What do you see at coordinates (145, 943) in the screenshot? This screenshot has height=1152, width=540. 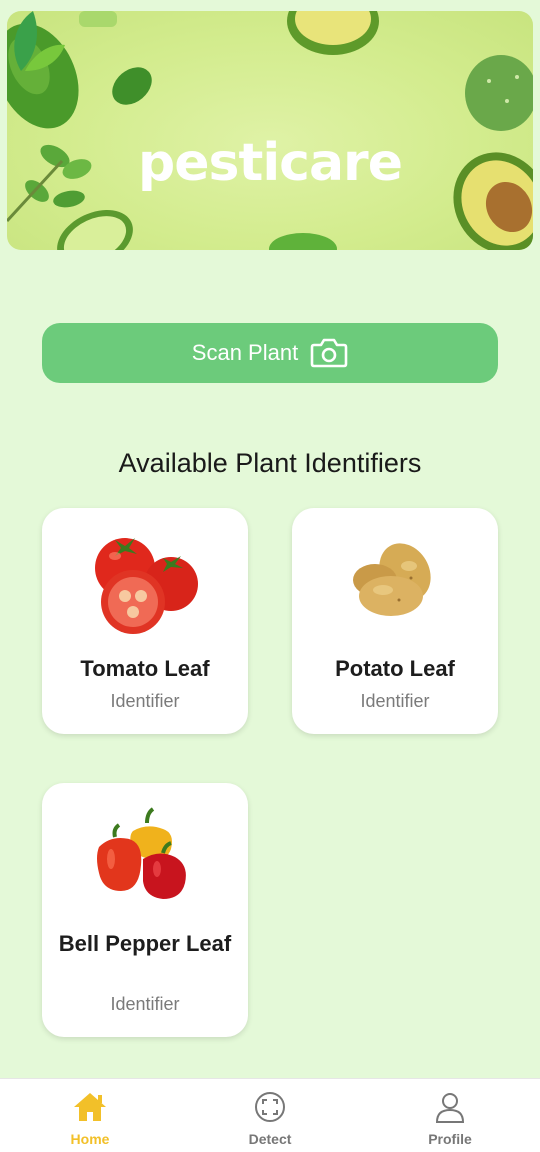 I see `card-title: Bell Pepper Leaf` at bounding box center [145, 943].